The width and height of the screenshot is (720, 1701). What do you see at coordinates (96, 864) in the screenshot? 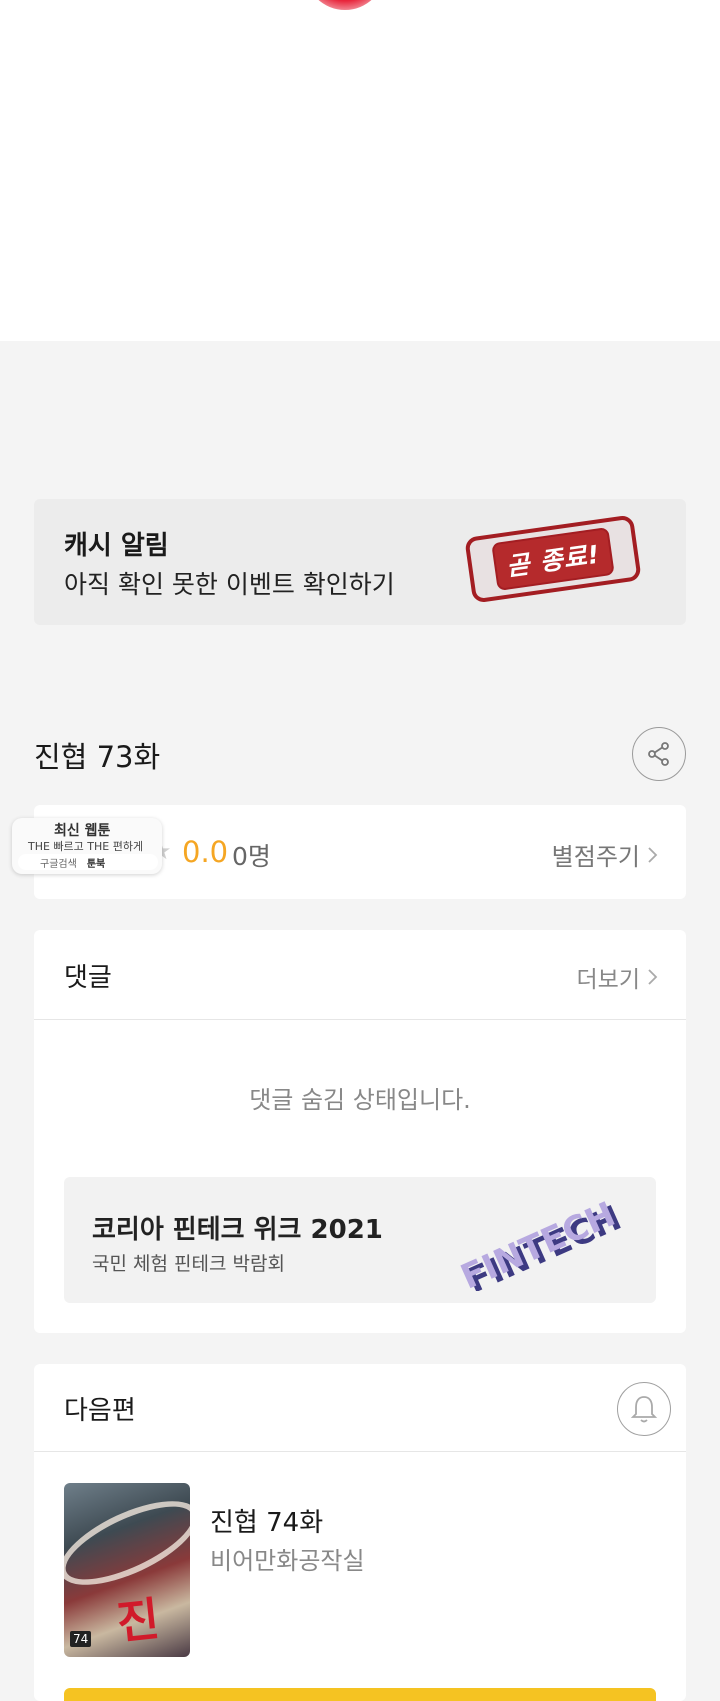
I see `toonbook-label: 툰북` at bounding box center [96, 864].